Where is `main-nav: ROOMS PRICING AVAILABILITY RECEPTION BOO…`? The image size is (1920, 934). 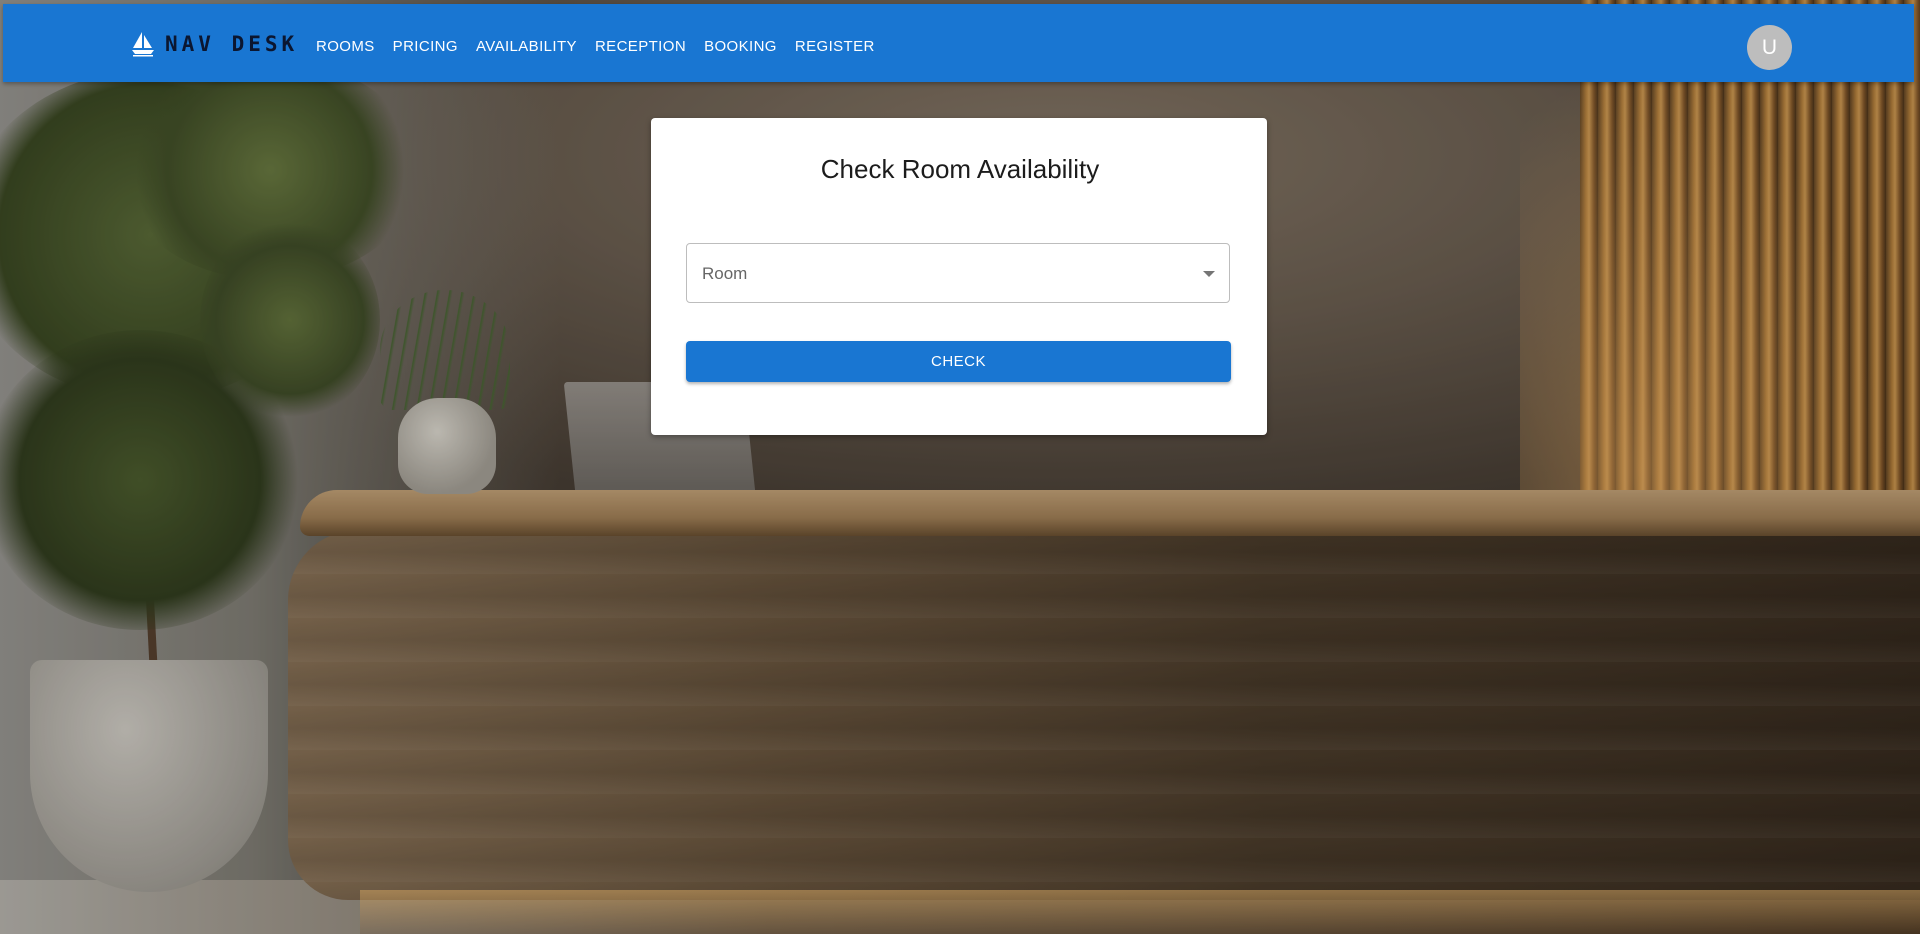 main-nav: ROOMS PRICING AVAILABILITY RECEPTION BOO… is located at coordinates (595, 46).